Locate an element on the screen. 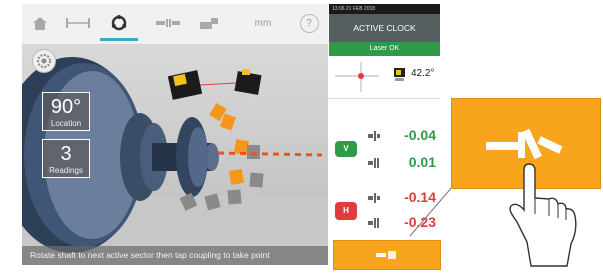  measure-ring-icon is located at coordinates (119, 23).